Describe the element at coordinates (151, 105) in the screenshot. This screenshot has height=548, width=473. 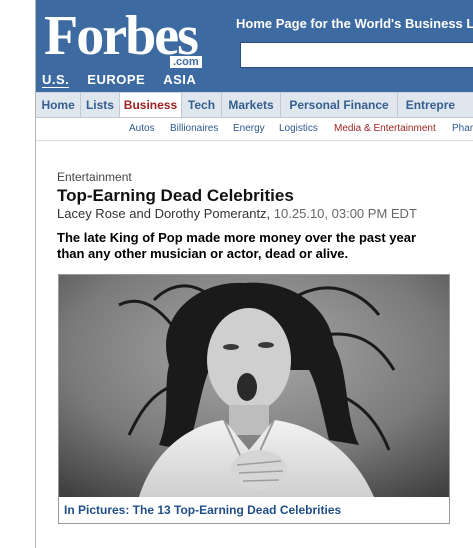
I see `nav-business: Business` at that location.